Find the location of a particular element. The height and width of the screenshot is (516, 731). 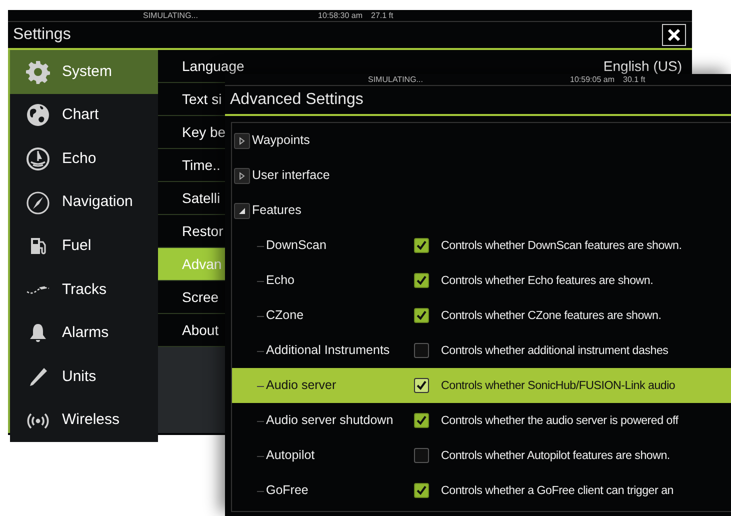

sidebar-item: Echo is located at coordinates (84, 159).